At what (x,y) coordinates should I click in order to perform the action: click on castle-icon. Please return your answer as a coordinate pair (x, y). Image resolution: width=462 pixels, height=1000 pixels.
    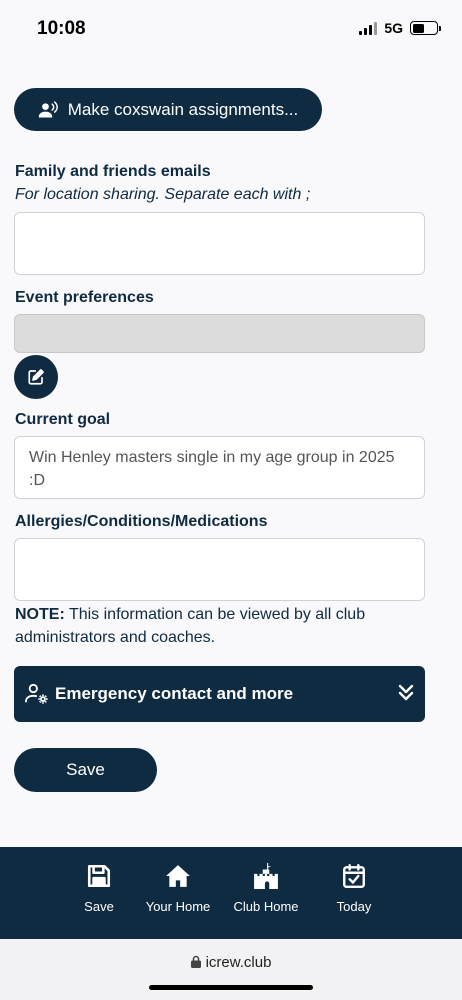
    Looking at the image, I should click on (266, 876).